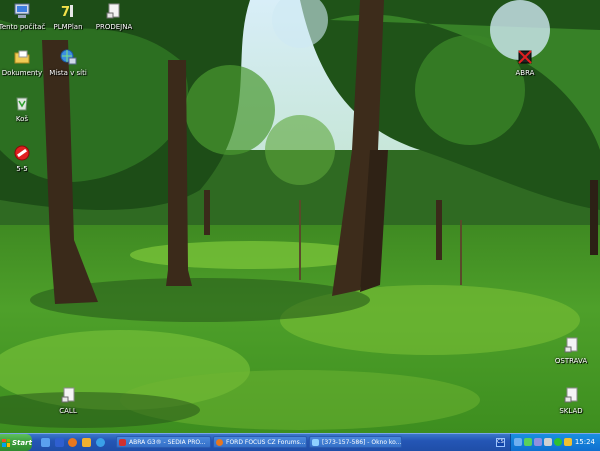 The width and height of the screenshot is (600, 451). What do you see at coordinates (68, 411) in the screenshot?
I see `desktop-icon-label: CALL` at bounding box center [68, 411].